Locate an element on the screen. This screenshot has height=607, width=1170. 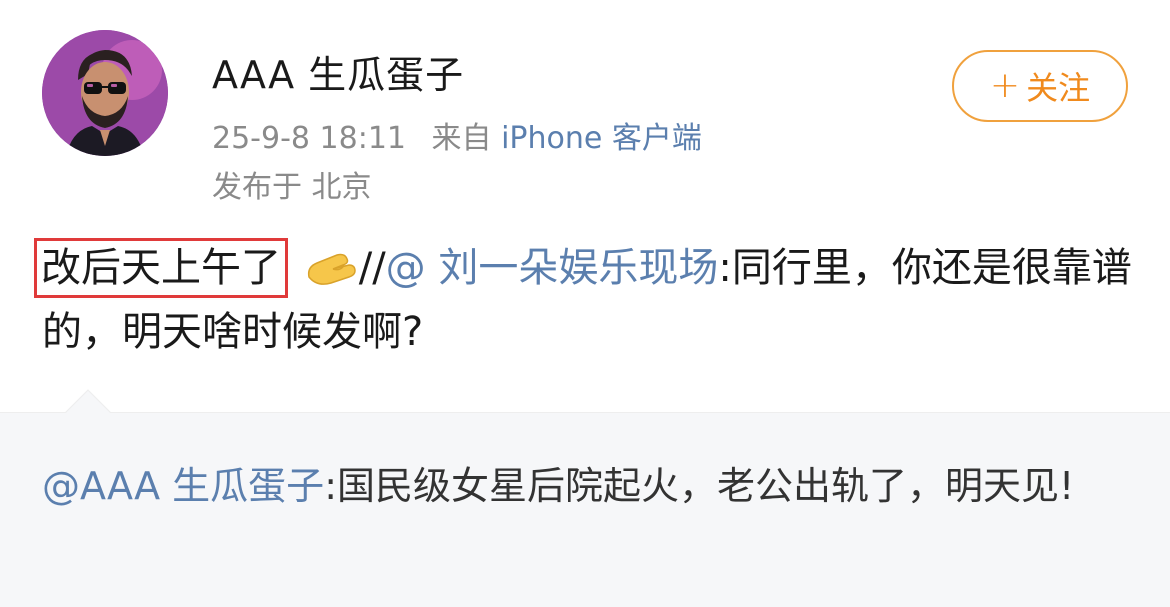
follow-button-label: 关注 is located at coordinates (1058, 88).